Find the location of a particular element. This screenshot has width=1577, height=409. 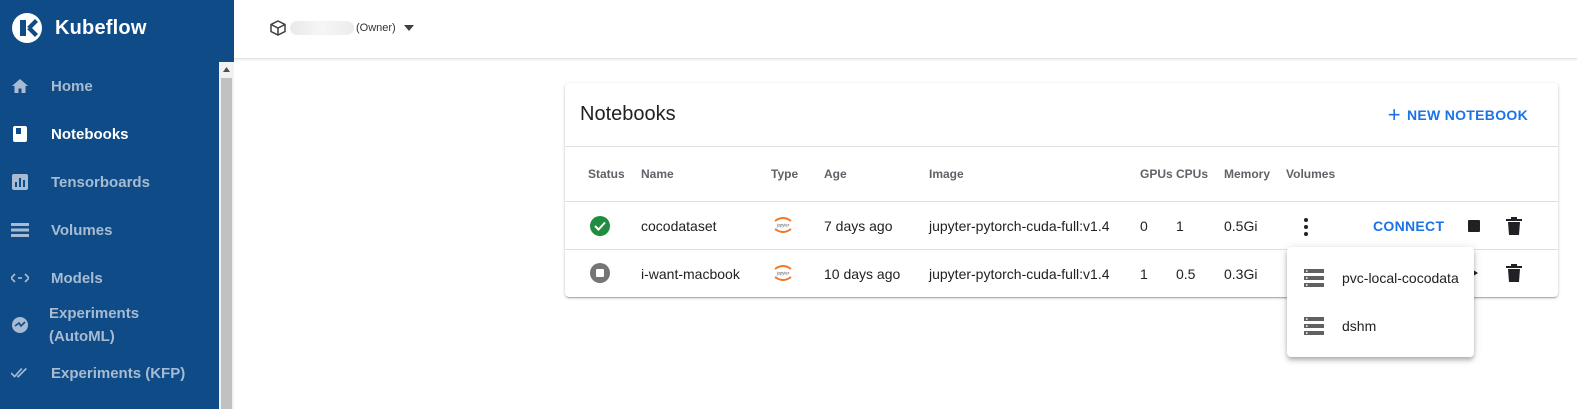

namespace-selector: (Owner) is located at coordinates (342, 28).